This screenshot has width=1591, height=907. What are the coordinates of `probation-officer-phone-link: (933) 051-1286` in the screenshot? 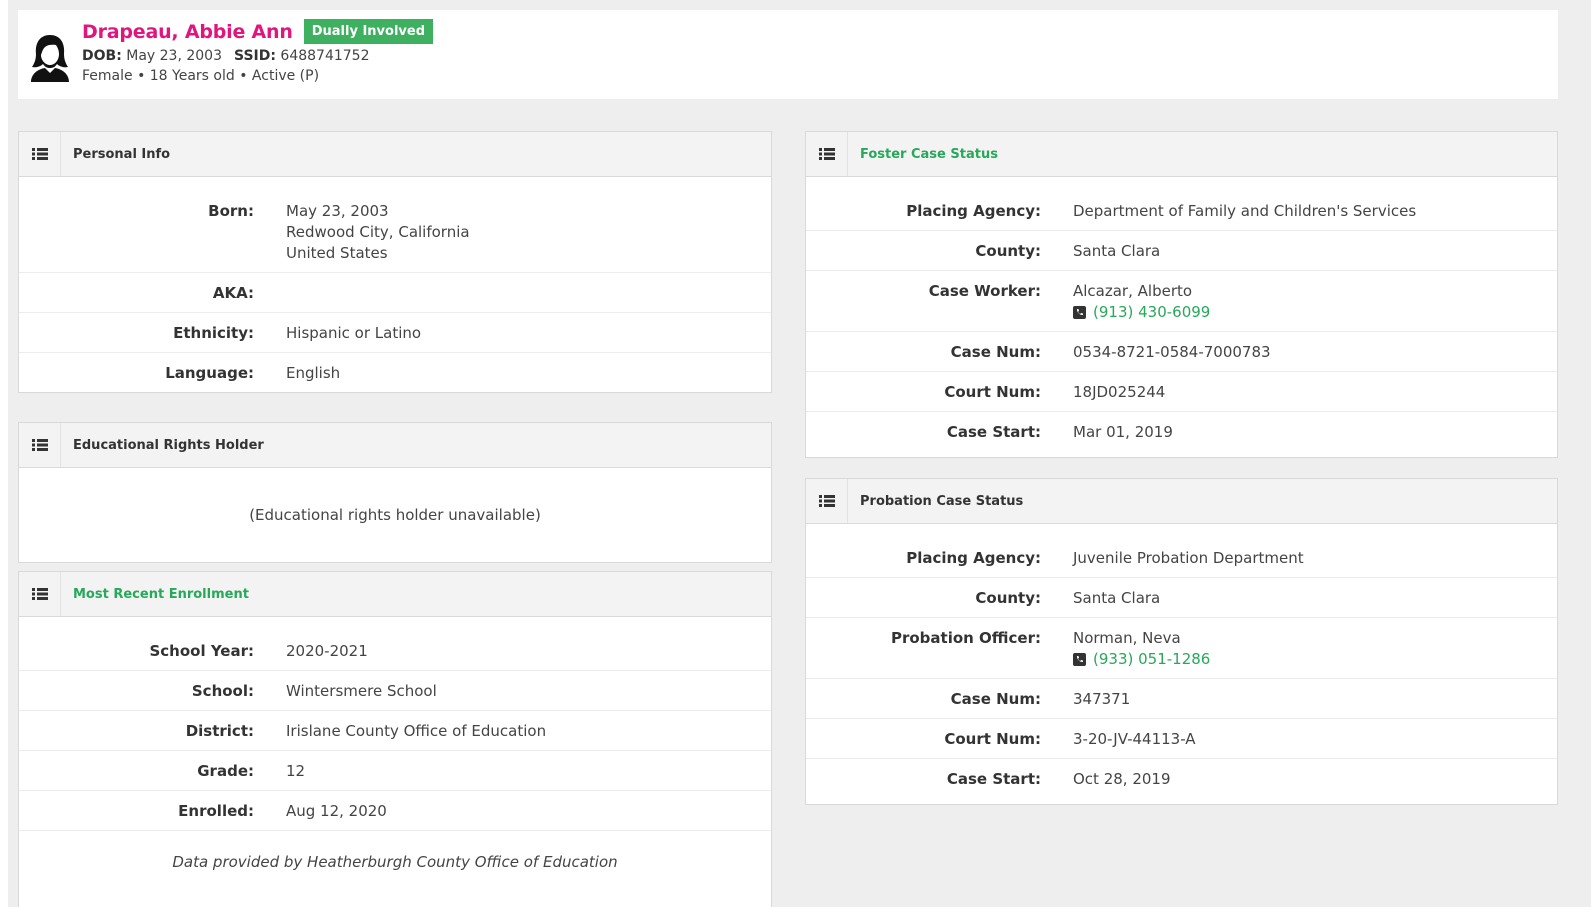 It's located at (1141, 659).